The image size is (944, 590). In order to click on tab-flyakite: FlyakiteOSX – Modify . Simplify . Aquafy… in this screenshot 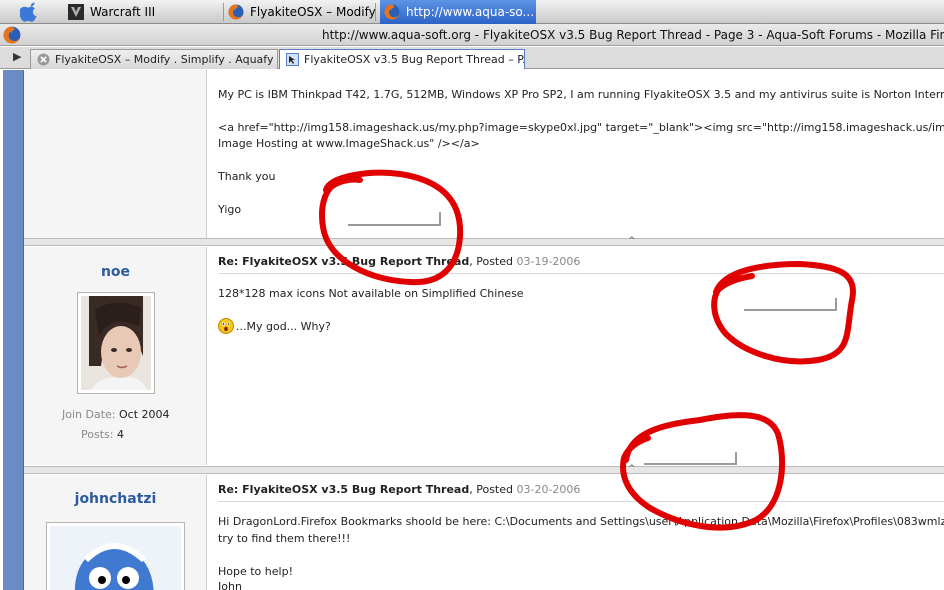, I will do `click(154, 59)`.